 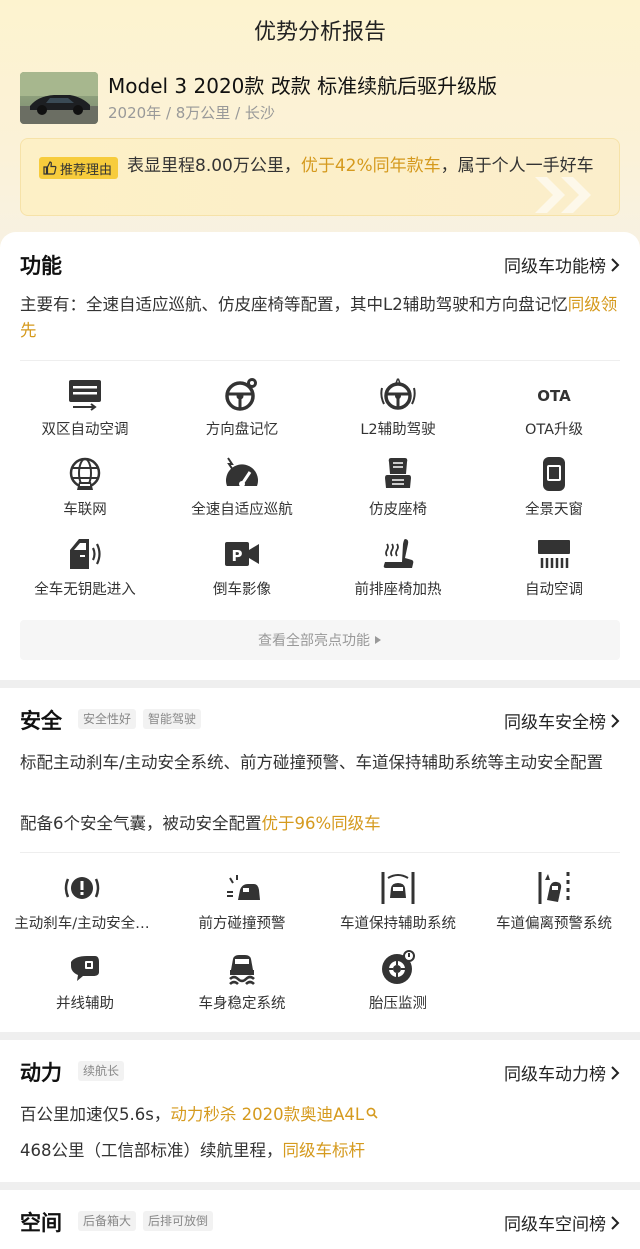 I want to click on feature-label: 车联网, so click(x=85, y=510).